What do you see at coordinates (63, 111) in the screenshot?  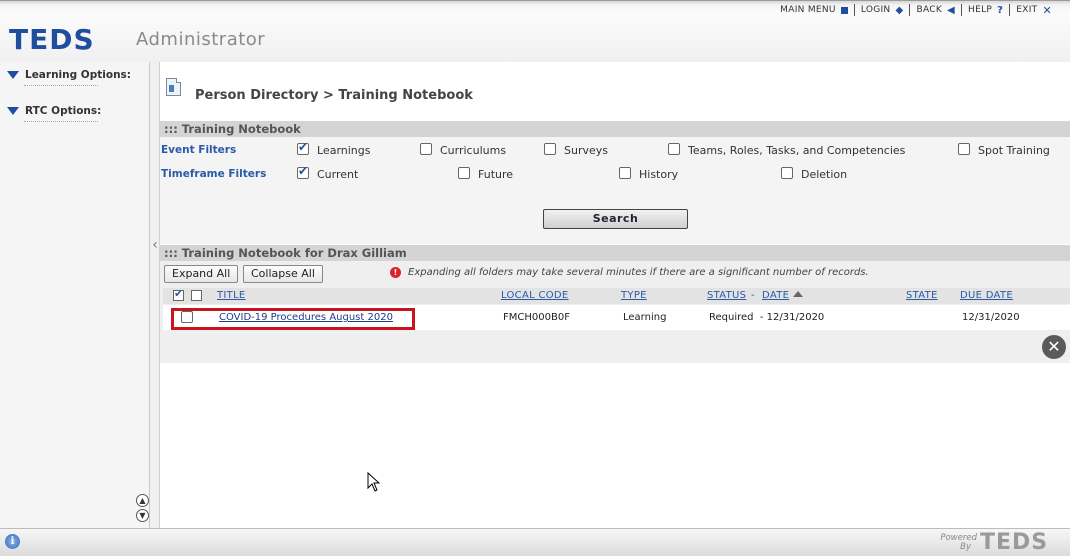 I see `sidebar-item-label: RTC Options:` at bounding box center [63, 111].